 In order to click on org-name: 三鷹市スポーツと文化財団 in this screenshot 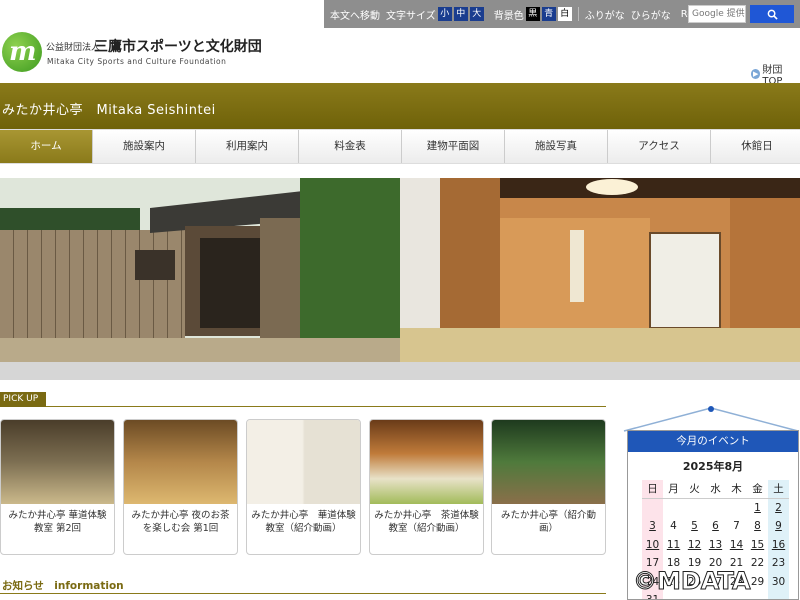, I will do `click(178, 46)`.